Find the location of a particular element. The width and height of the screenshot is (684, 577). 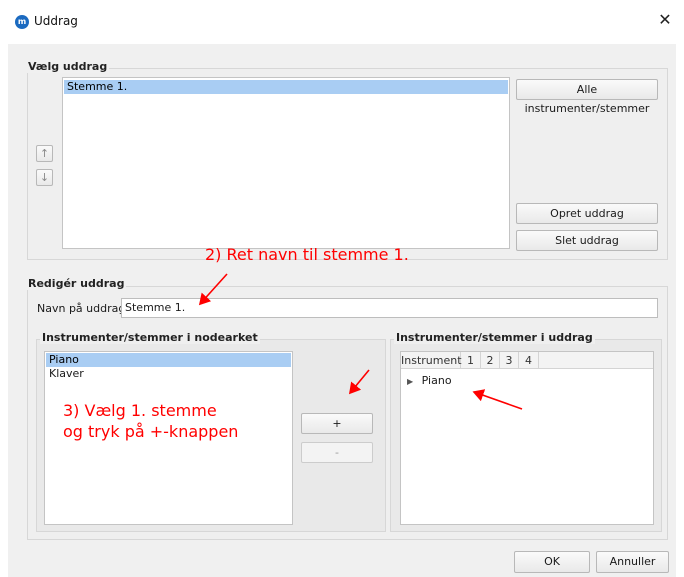

arrow-to-add-button is located at coordinates (359, 382).